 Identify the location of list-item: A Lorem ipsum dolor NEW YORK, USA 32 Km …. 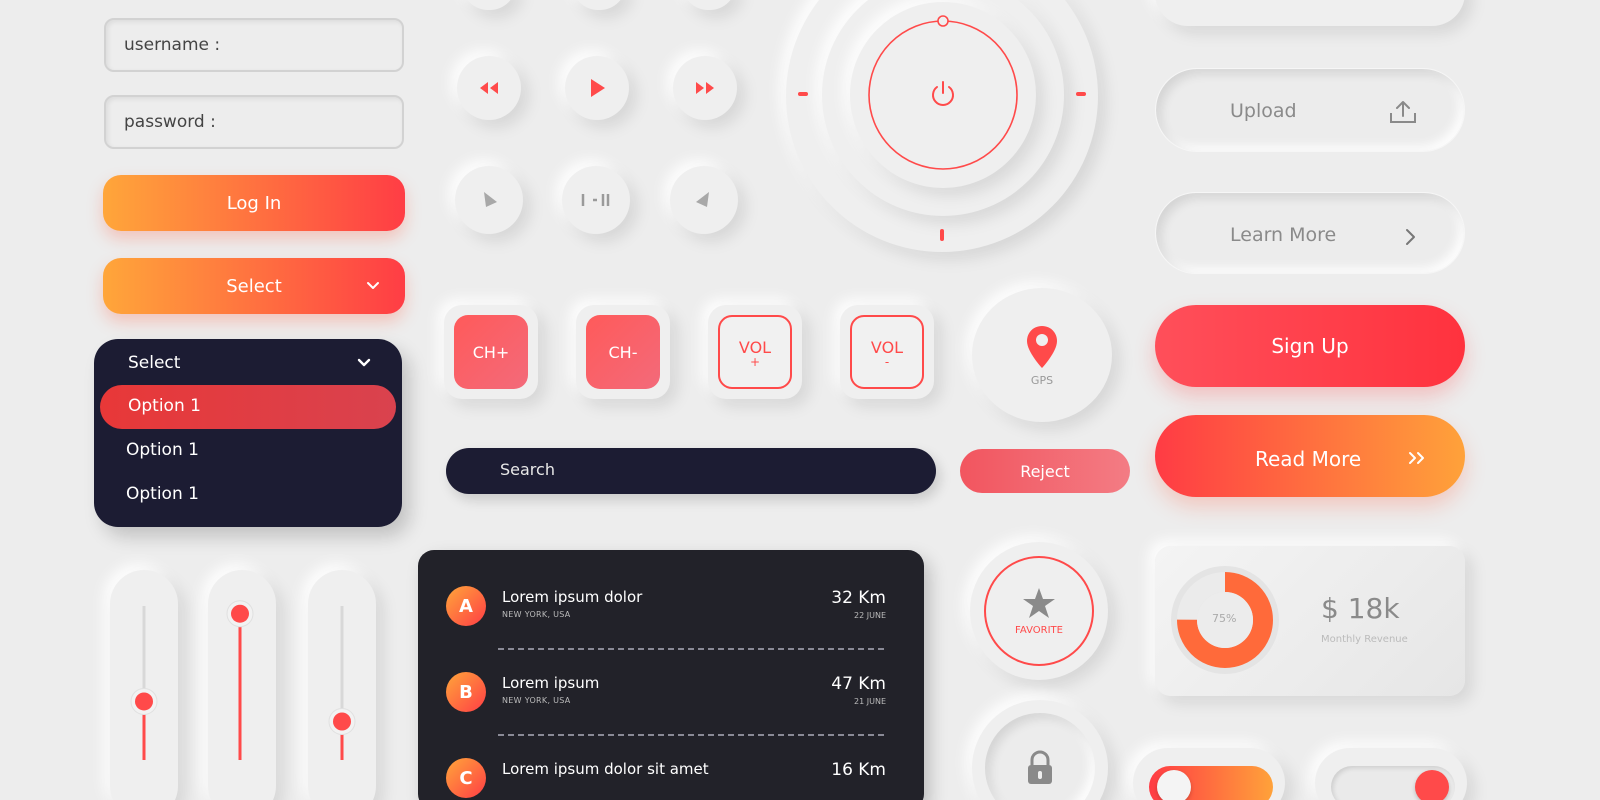
(671, 608).